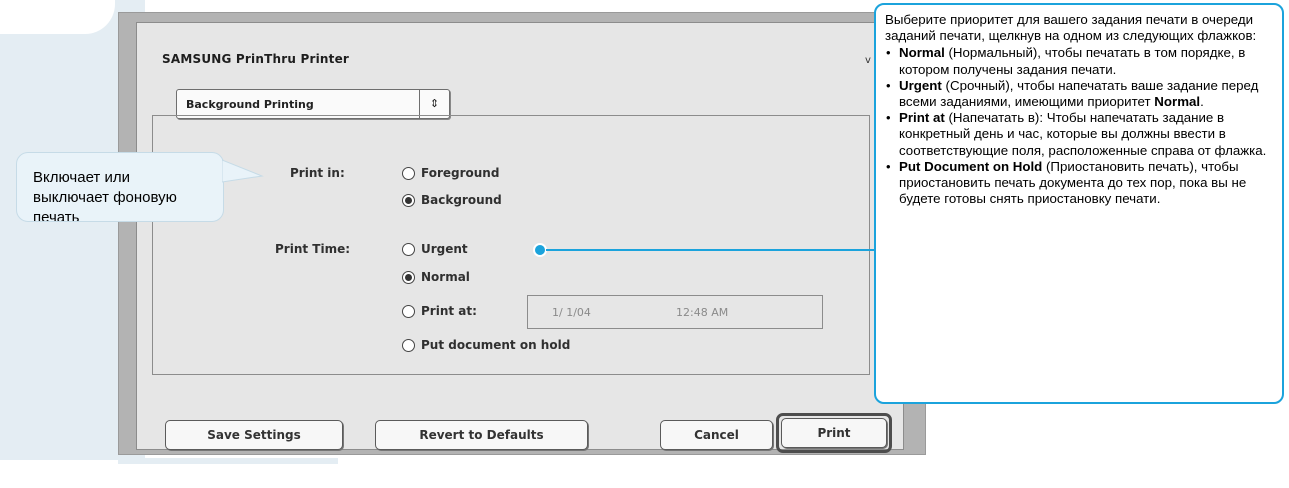  I want to click on radio-foreground: Foreground, so click(450, 173).